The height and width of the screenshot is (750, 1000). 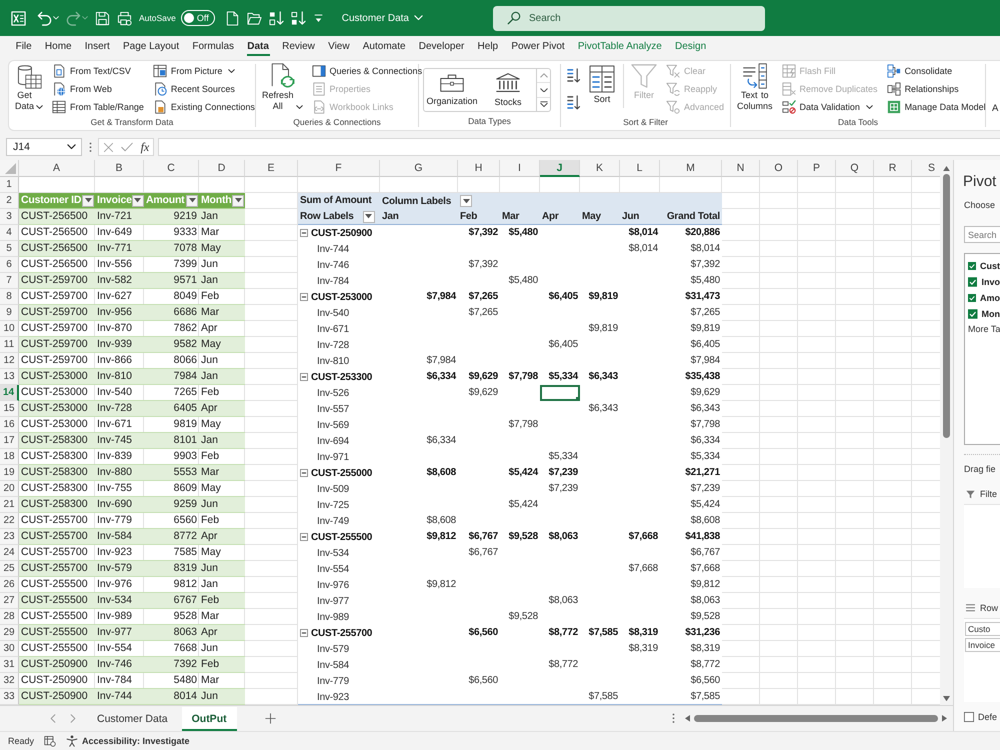 What do you see at coordinates (9, 601) in the screenshot?
I see `row-header: 27` at bounding box center [9, 601].